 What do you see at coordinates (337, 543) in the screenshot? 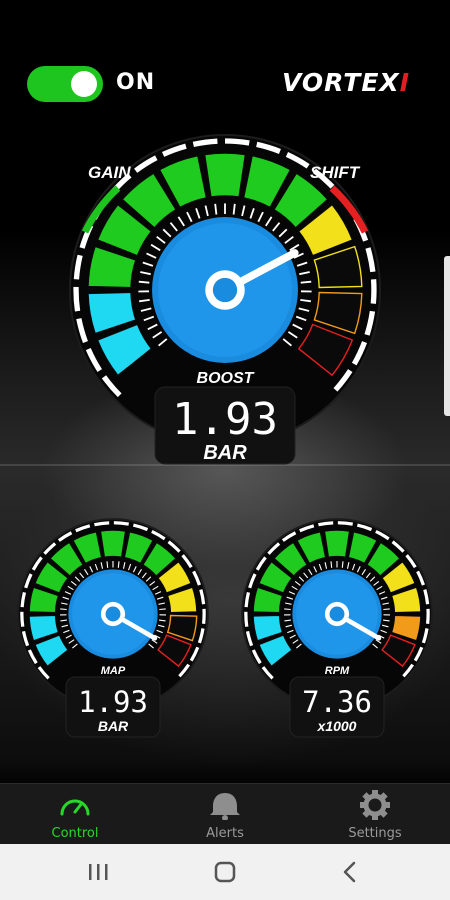
I see `rpm-zone-segment` at bounding box center [337, 543].